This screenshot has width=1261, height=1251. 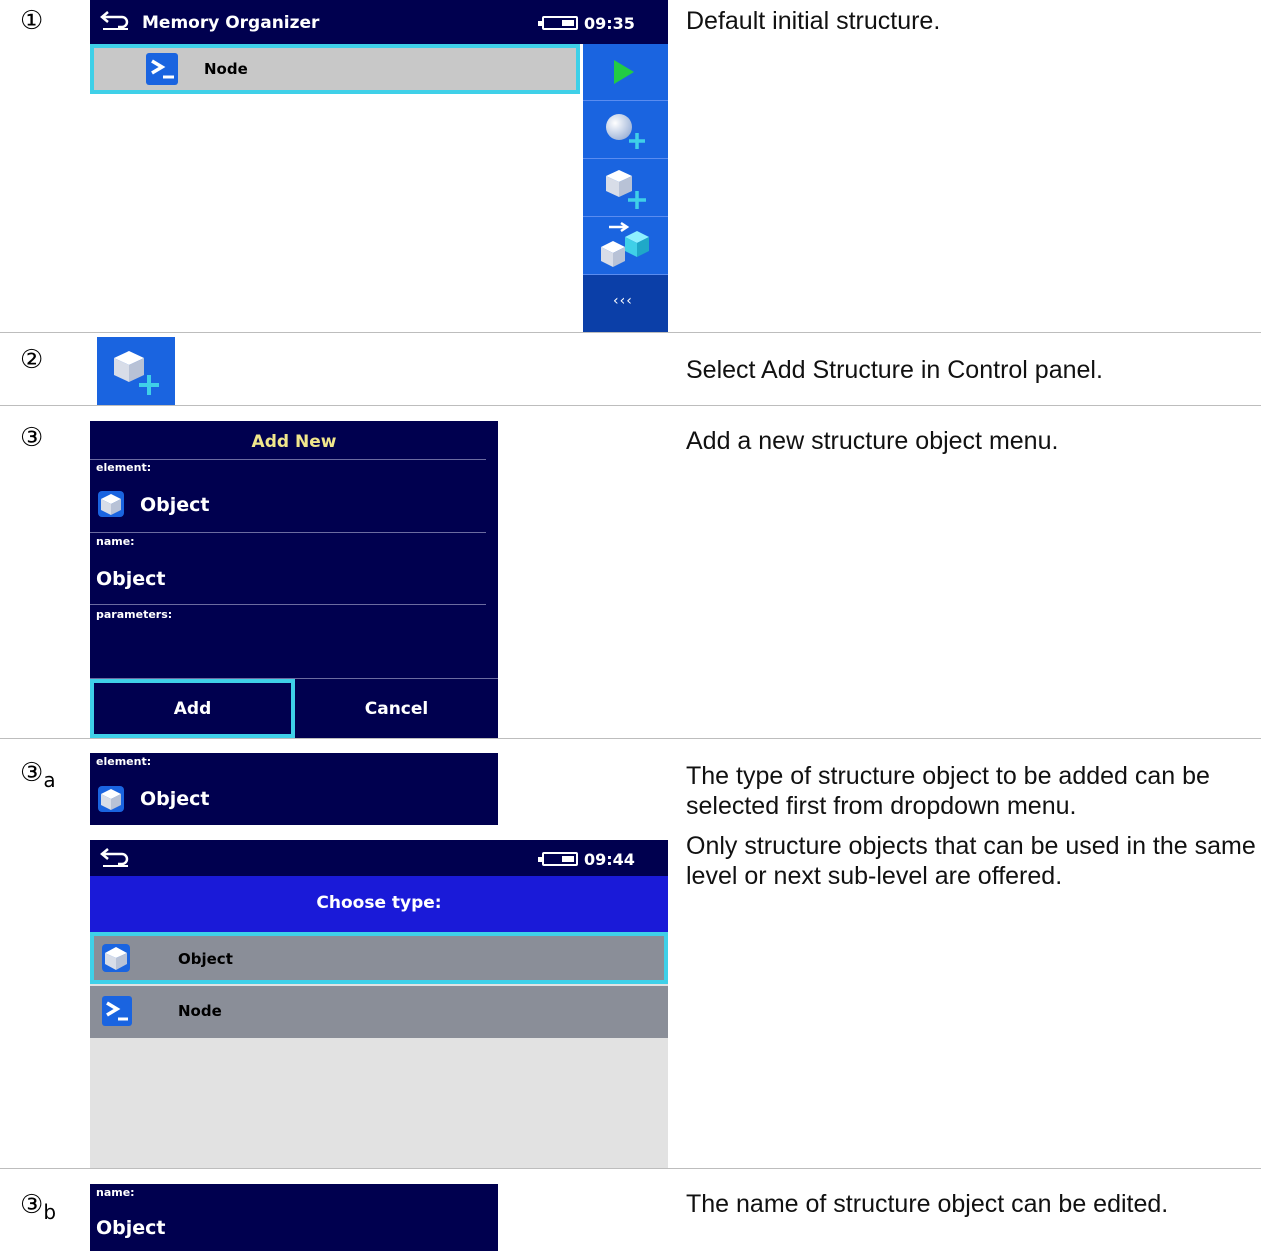 I want to click on more-options-button: ‹‹‹, so click(x=625, y=303).